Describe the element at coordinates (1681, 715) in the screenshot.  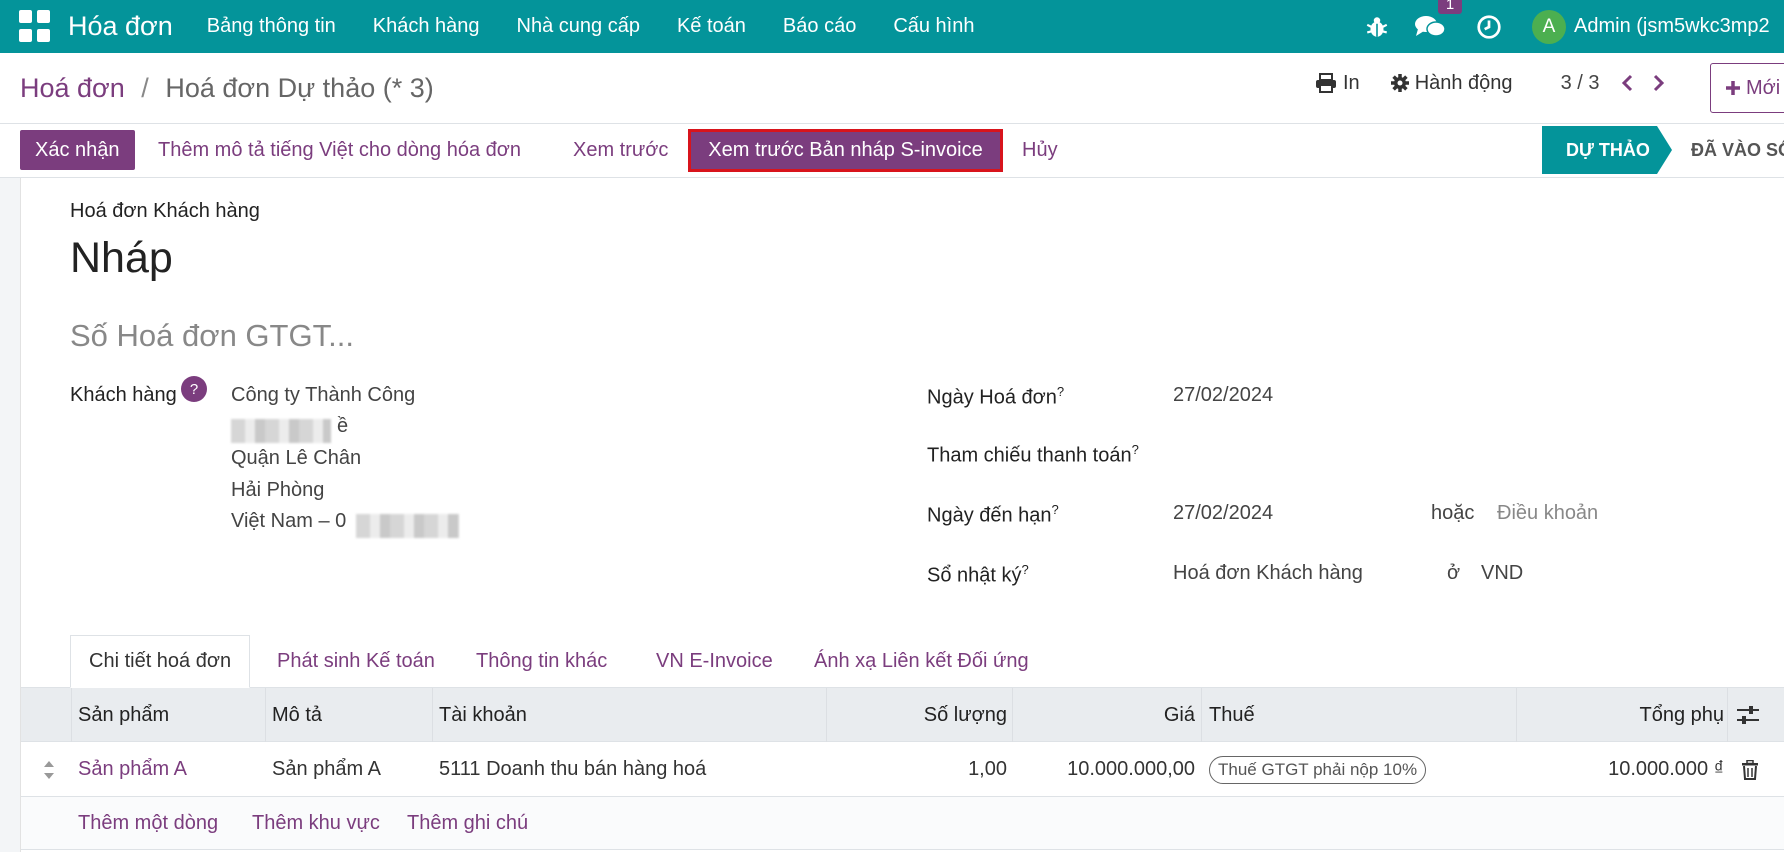
I see `column-subtotal: Tổng phụ` at that location.